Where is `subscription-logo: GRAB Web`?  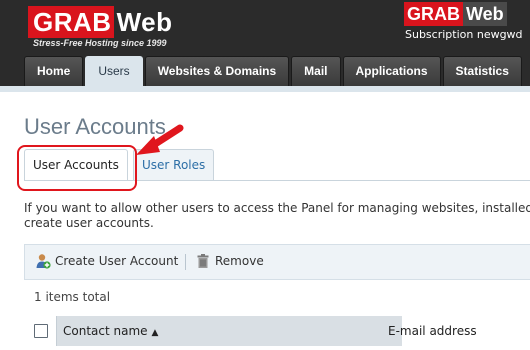
subscription-logo: GRAB Web is located at coordinates (455, 14).